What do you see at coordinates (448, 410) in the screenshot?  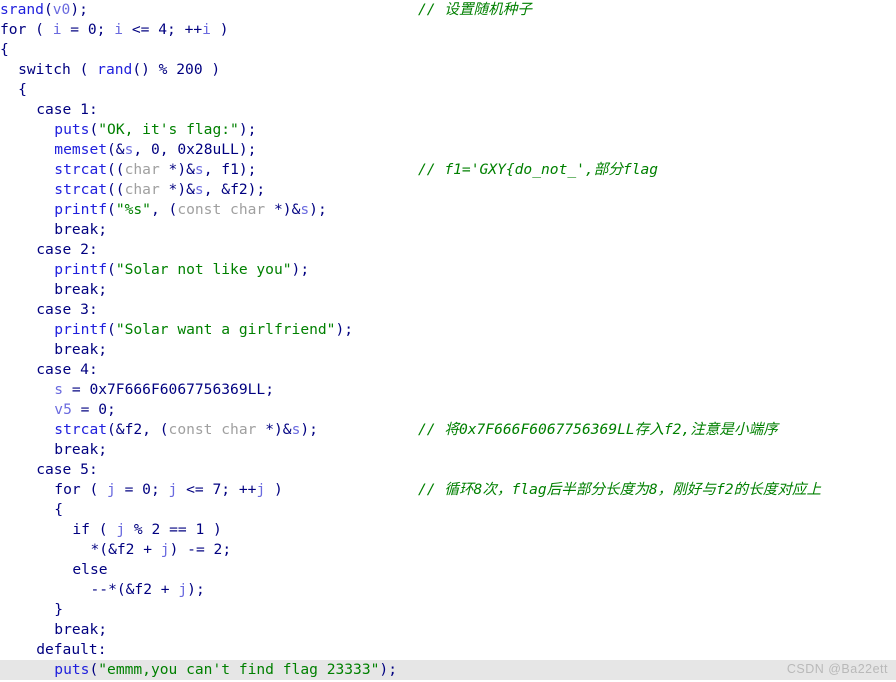 I see `code-line: v5 = 0;` at bounding box center [448, 410].